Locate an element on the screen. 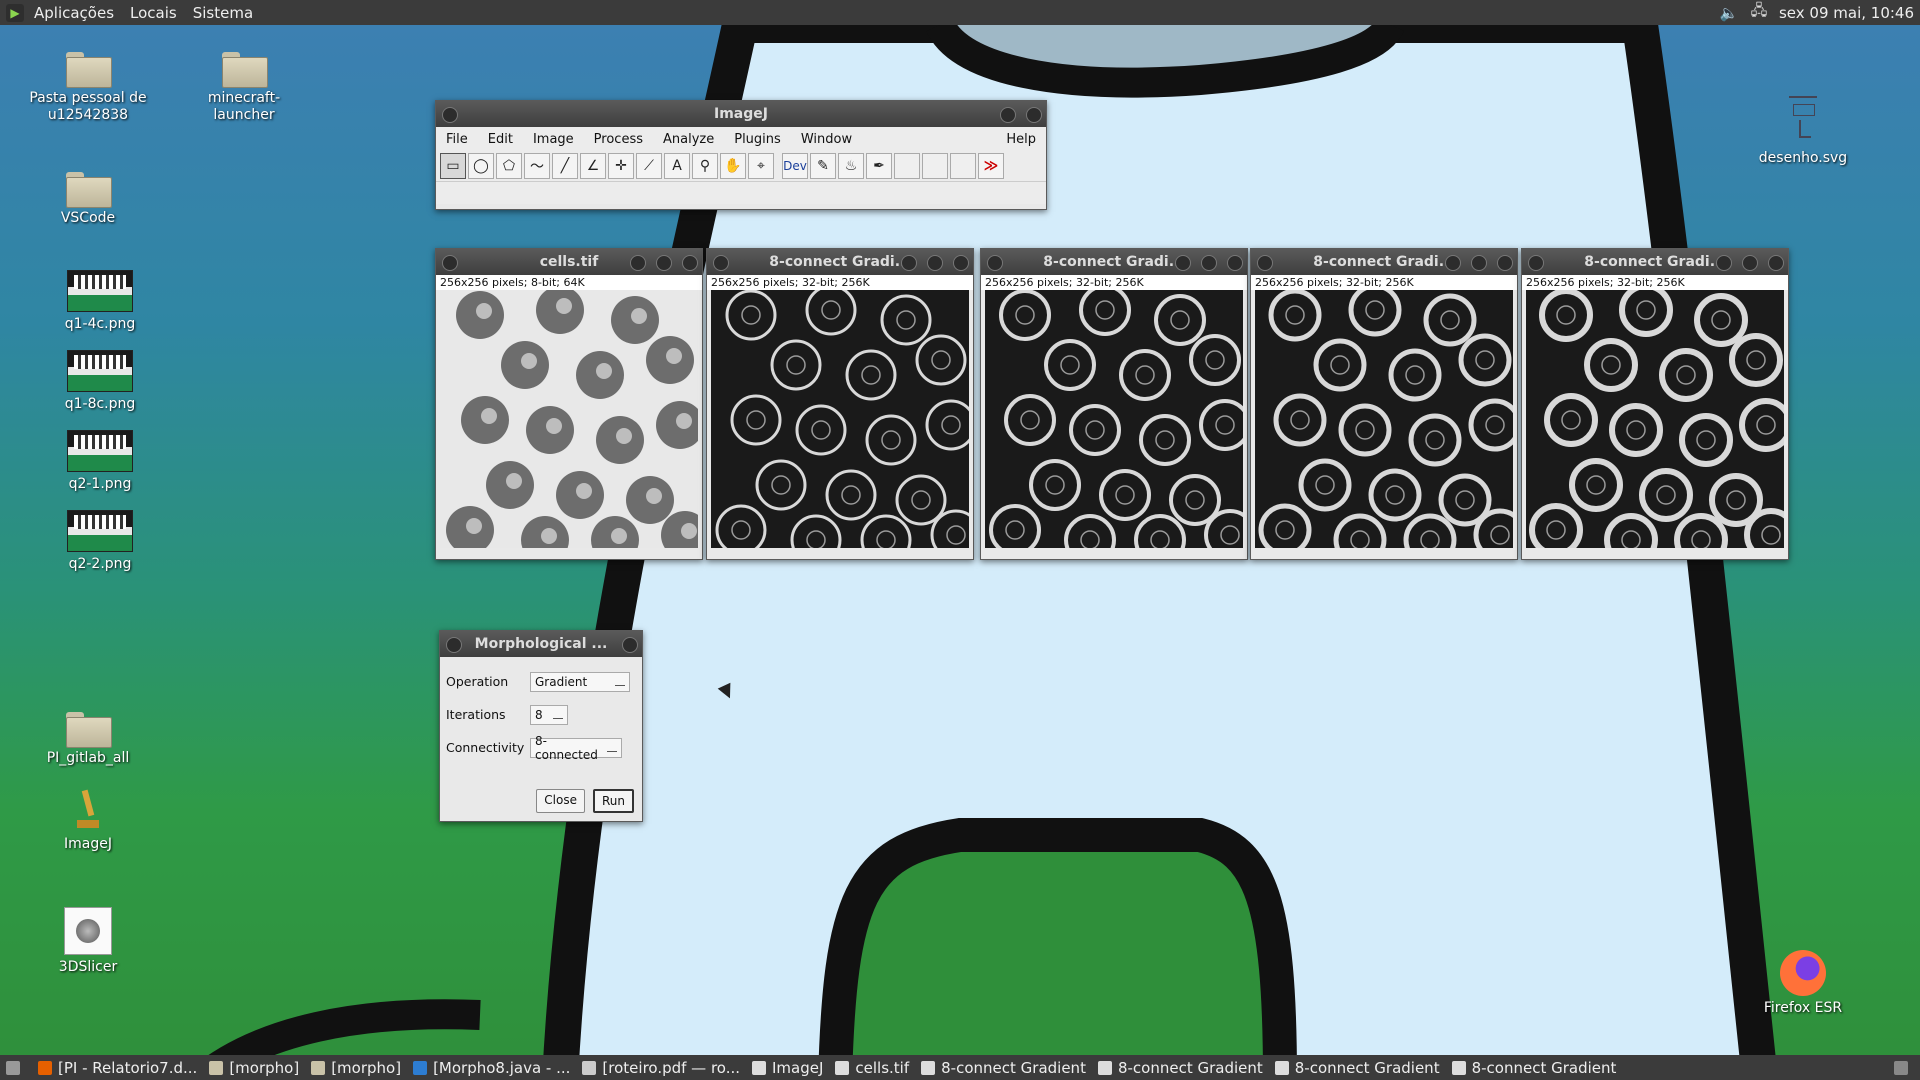 This screenshot has height=1080, width=1920. close-button: Close is located at coordinates (560, 801).